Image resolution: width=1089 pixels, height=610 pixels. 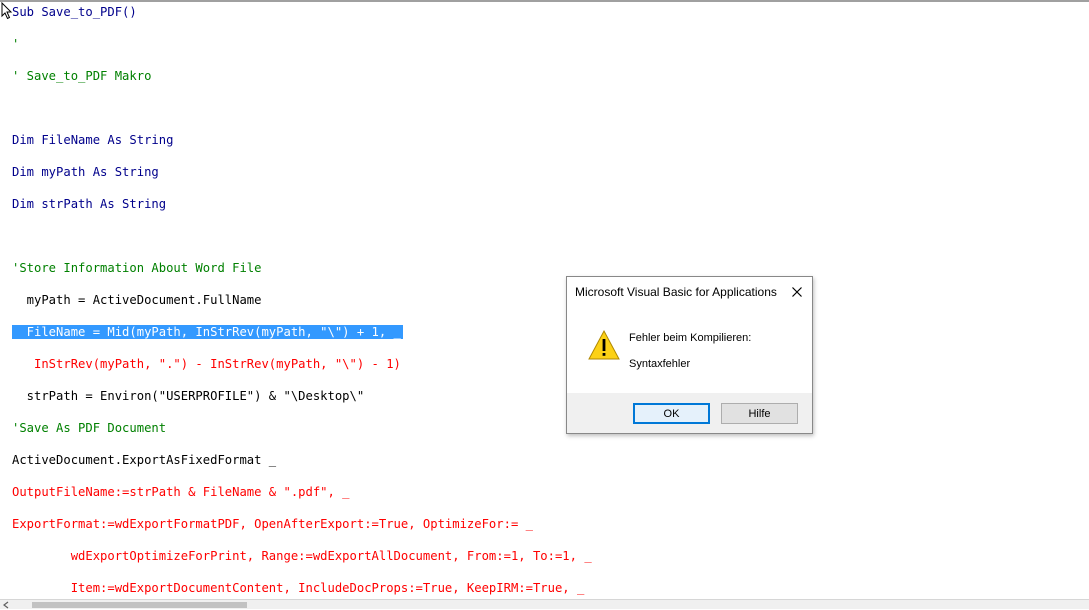 I want to click on code-text: ActiveDocument.ExportAsFixedFormat _, so click(x=144, y=460).